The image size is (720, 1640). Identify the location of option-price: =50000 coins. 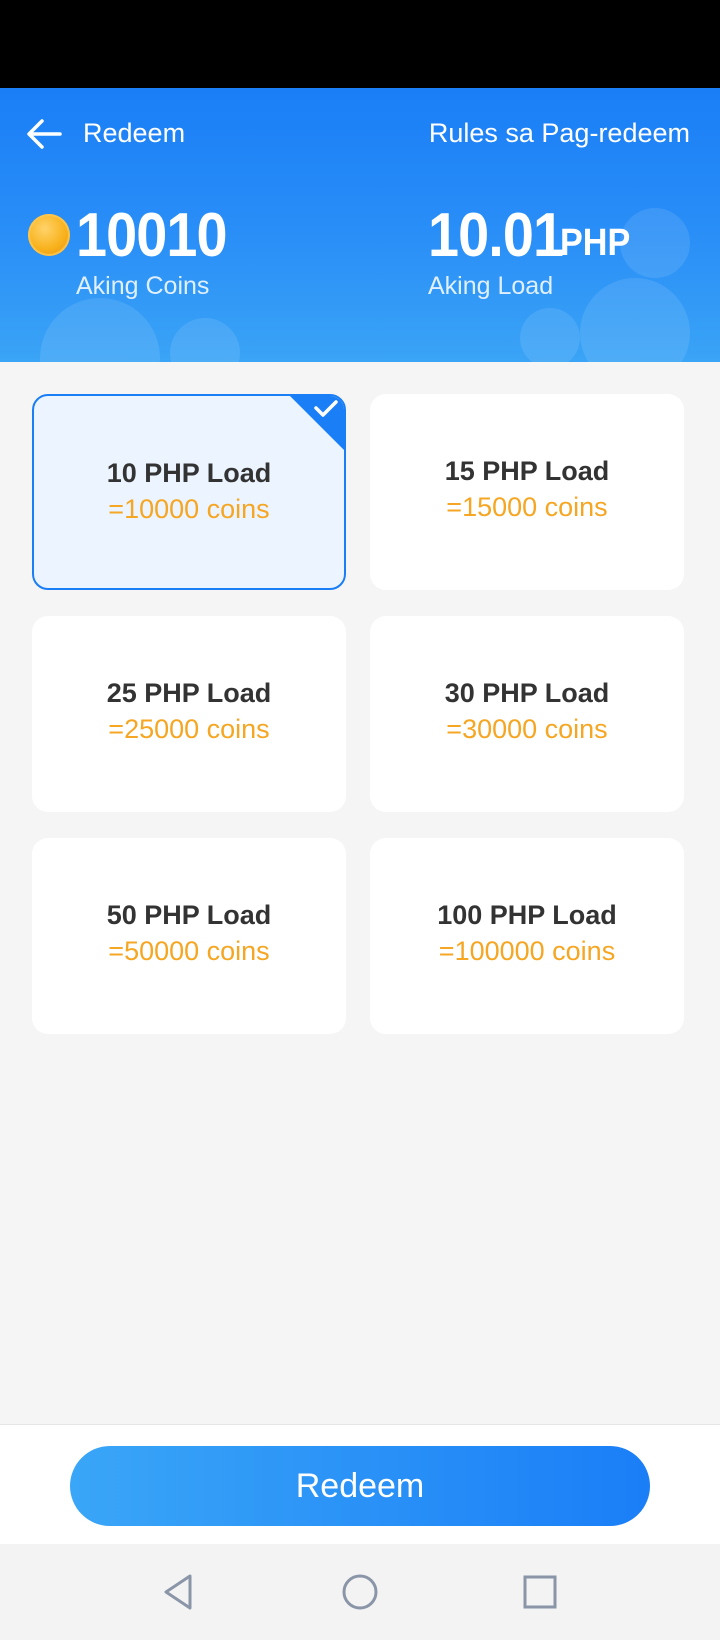
(189, 951).